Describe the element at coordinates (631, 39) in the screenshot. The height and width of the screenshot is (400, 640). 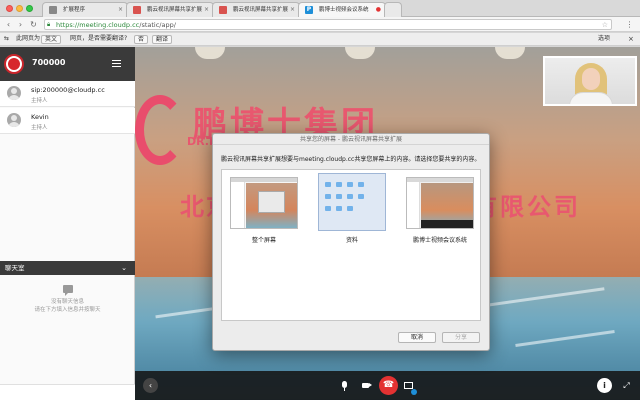
I see `translate-close-button: ×` at that location.